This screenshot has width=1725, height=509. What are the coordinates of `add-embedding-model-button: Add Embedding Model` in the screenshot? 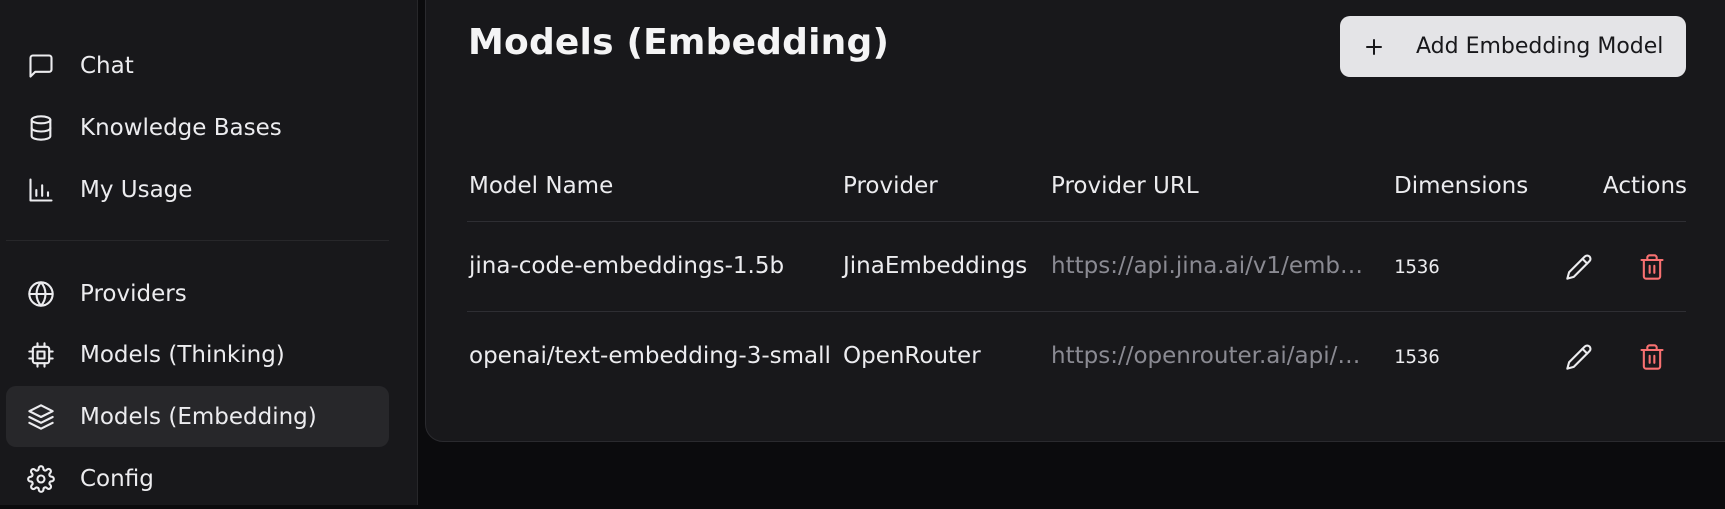 It's located at (1513, 46).